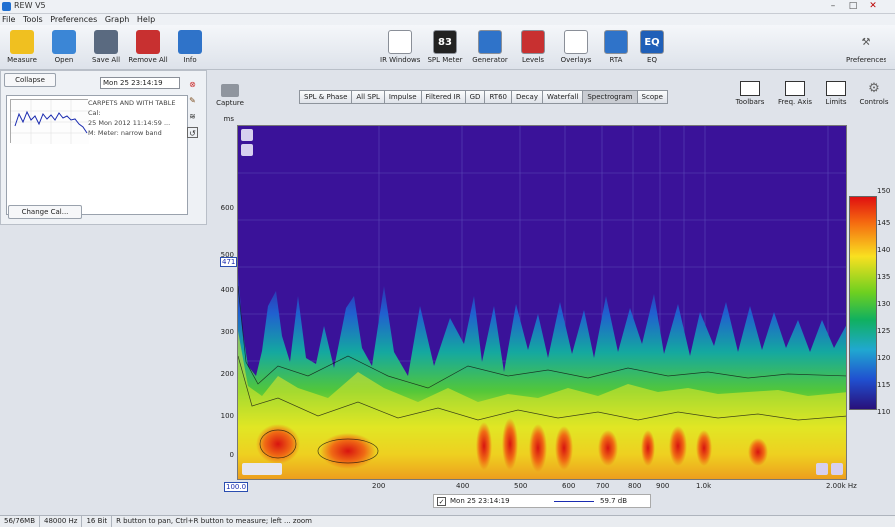 This screenshot has width=895, height=527. What do you see at coordinates (445, 42) in the screenshot?
I see `spl-meter-icon: 83` at bounding box center [445, 42].